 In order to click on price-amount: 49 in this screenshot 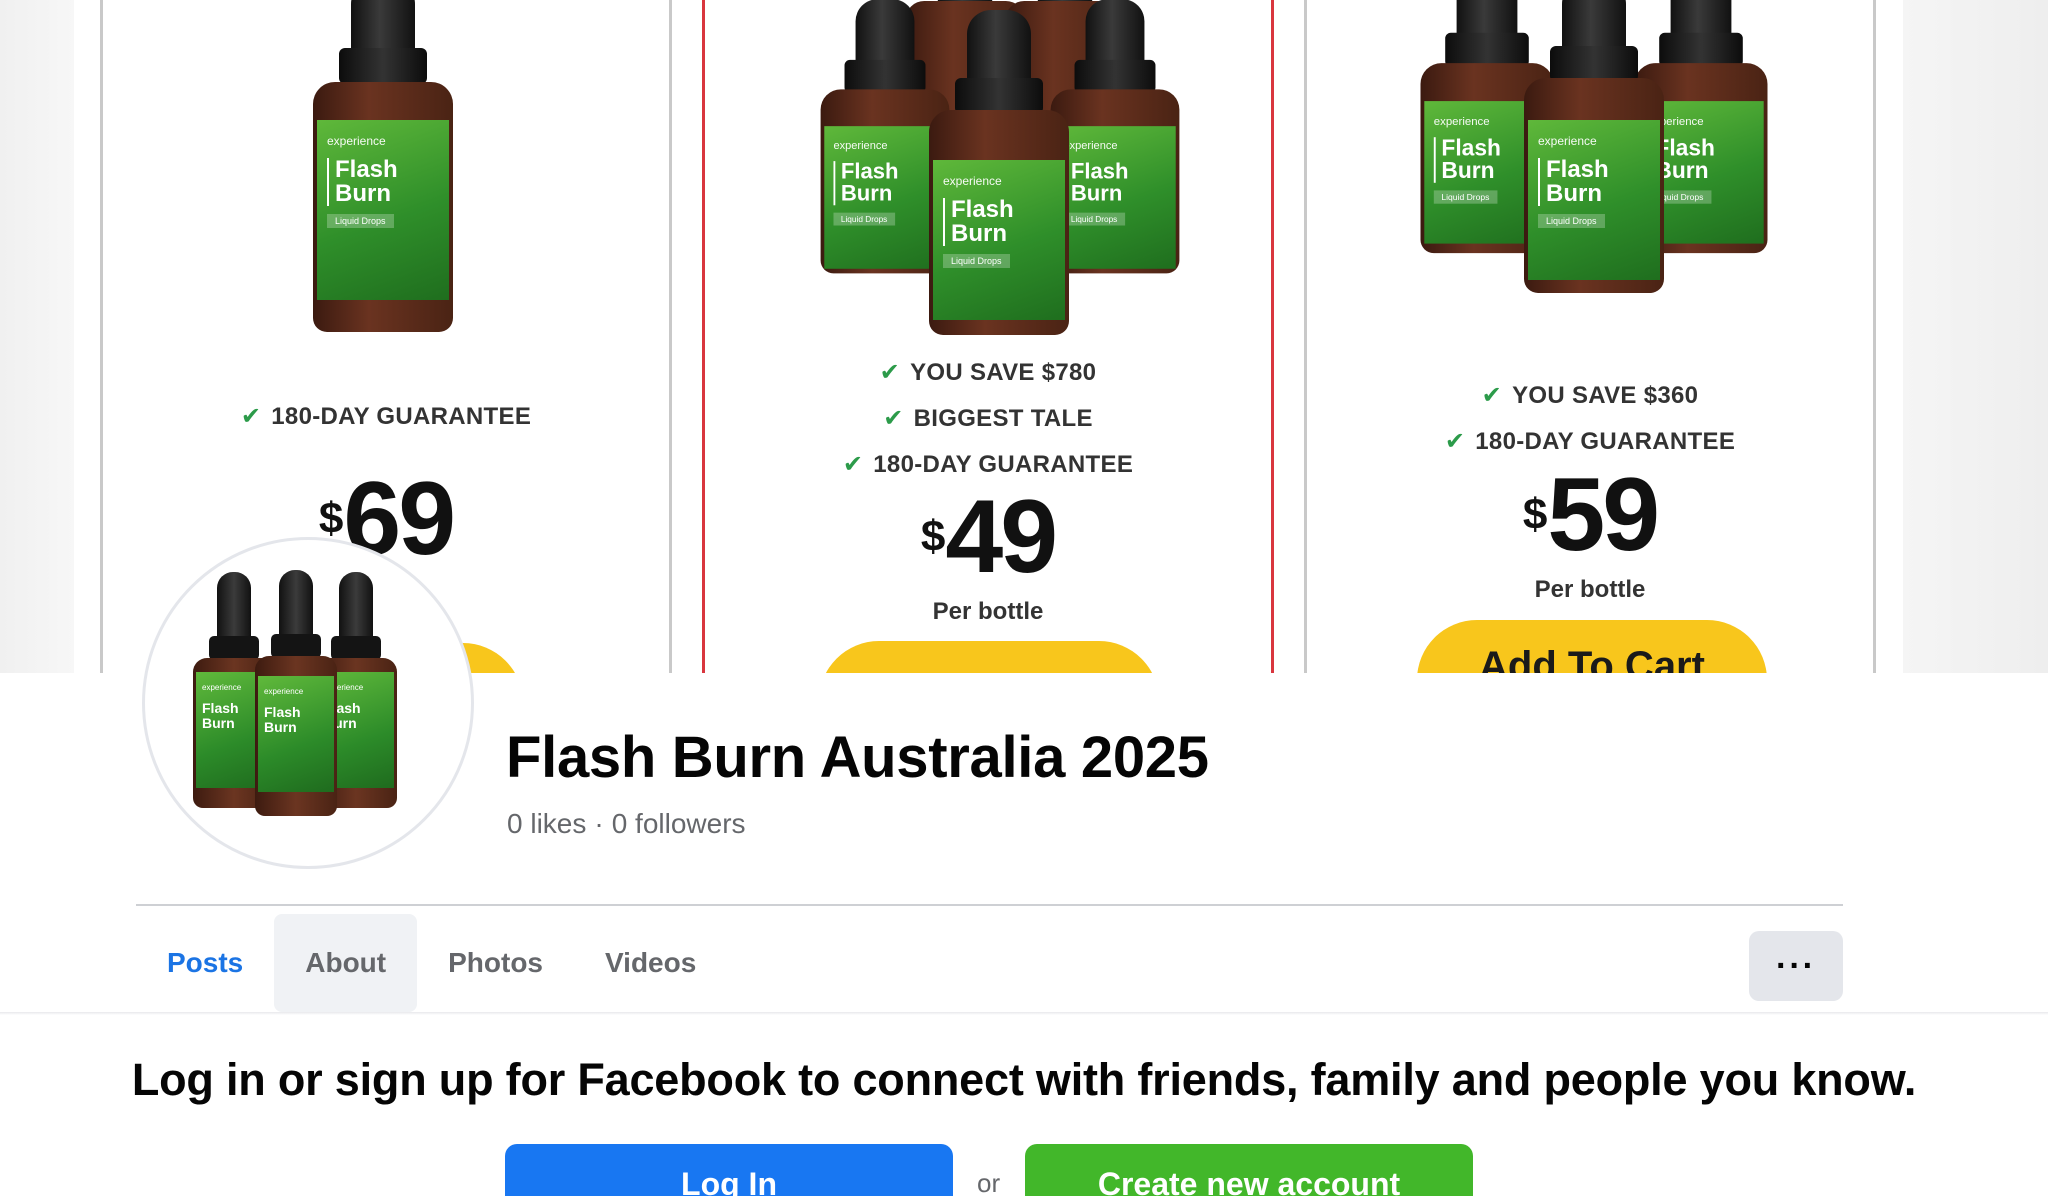, I will do `click(1001, 537)`.